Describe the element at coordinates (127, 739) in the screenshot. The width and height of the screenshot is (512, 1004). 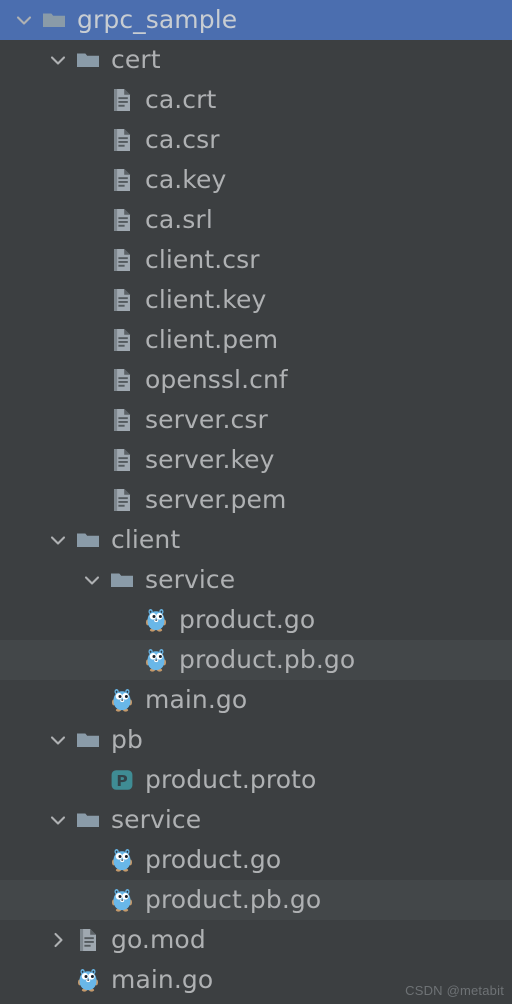
I see `tree-row-label: pb` at that location.